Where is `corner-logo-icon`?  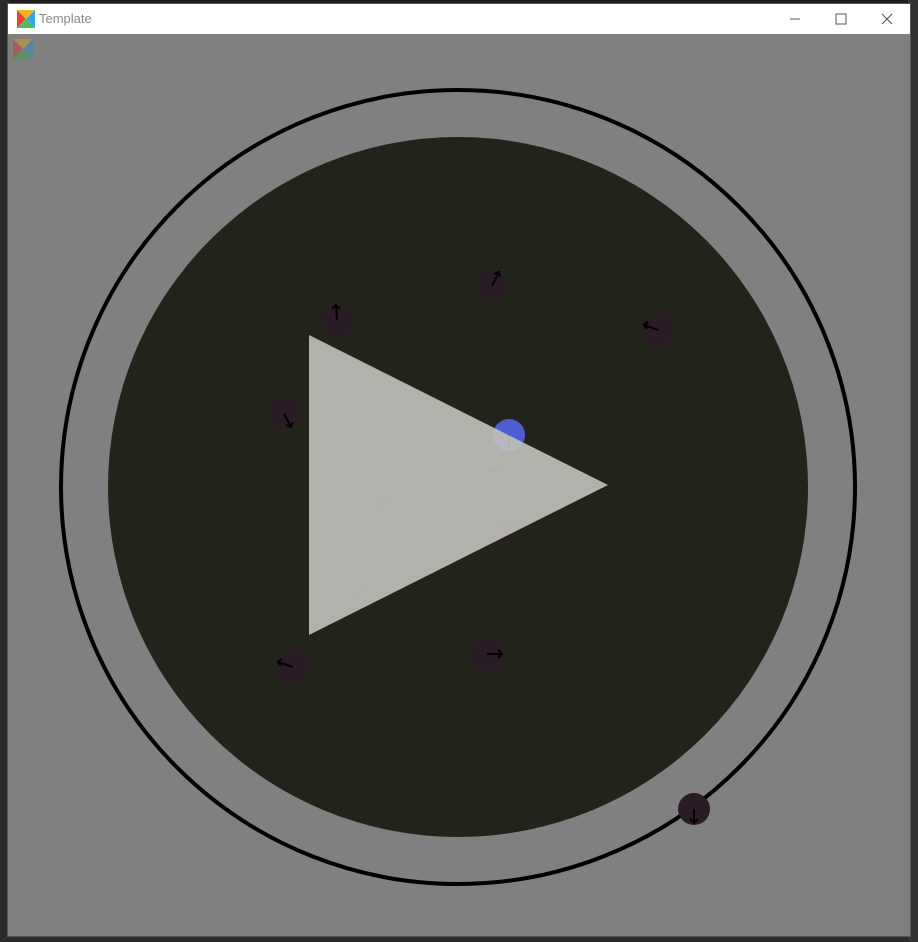 corner-logo-icon is located at coordinates (23, 49).